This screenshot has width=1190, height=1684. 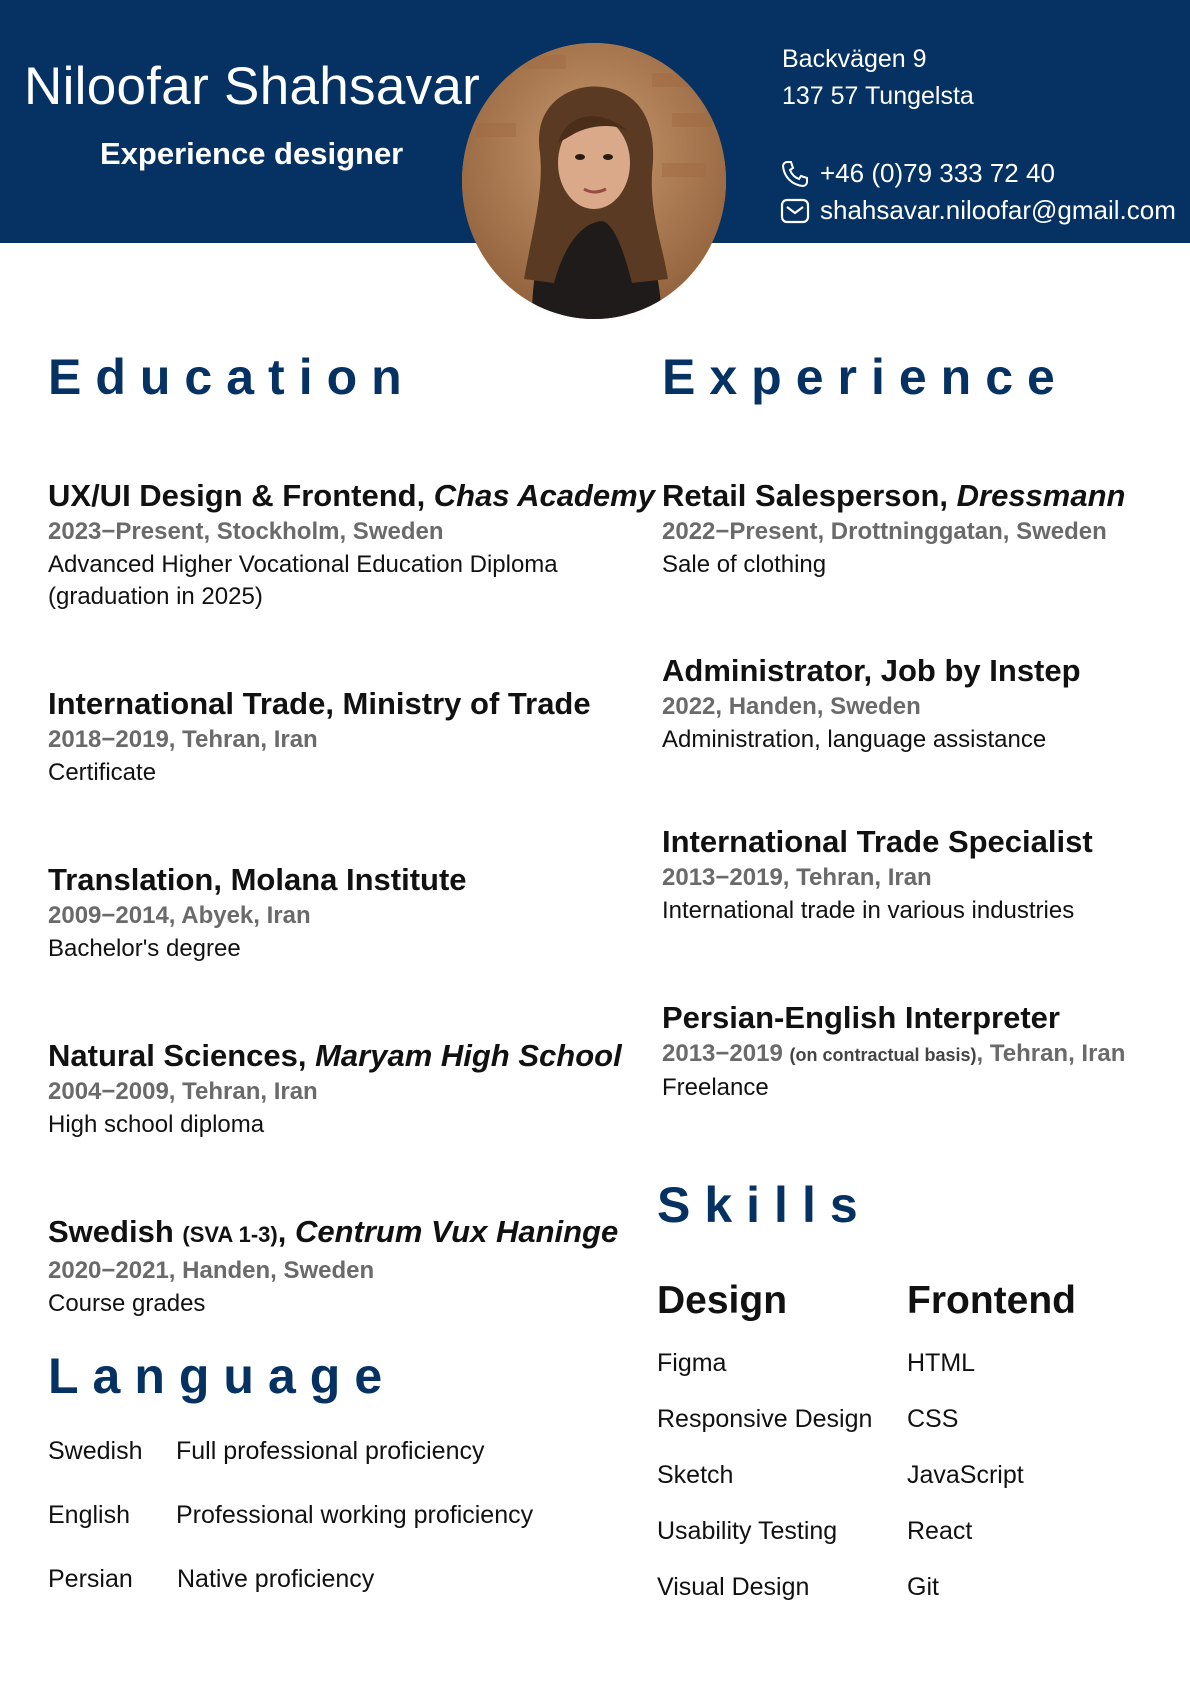 What do you see at coordinates (715, 1087) in the screenshot?
I see `entry-description: Freelance` at bounding box center [715, 1087].